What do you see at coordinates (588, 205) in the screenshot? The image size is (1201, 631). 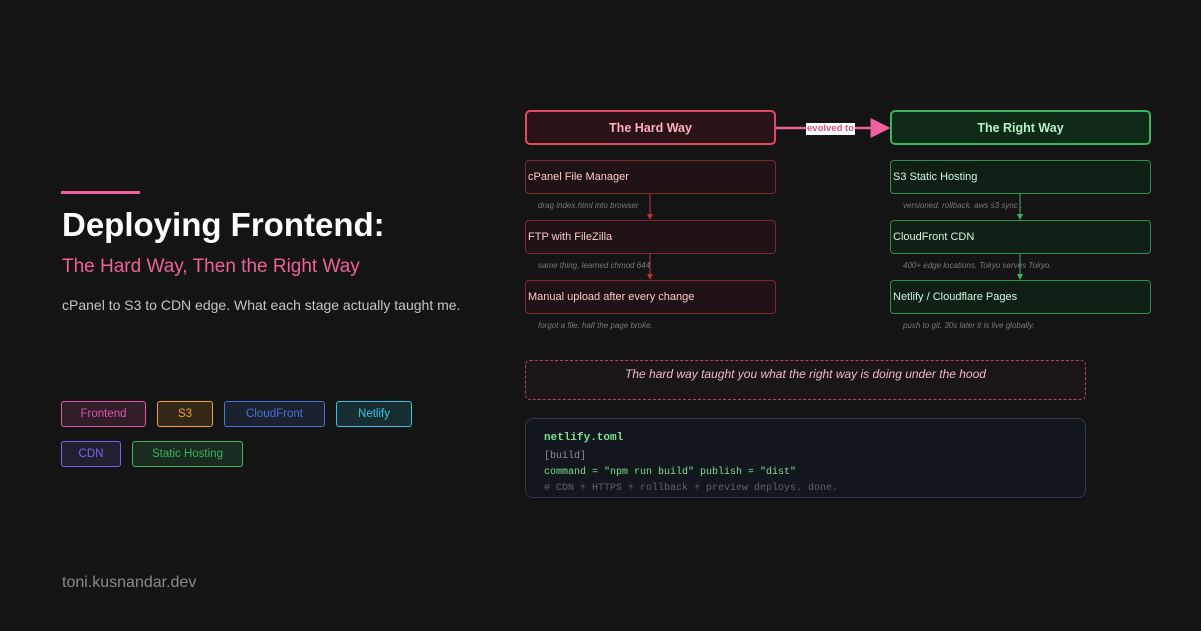 I see `hard-step-note: drag index.html into browser` at bounding box center [588, 205].